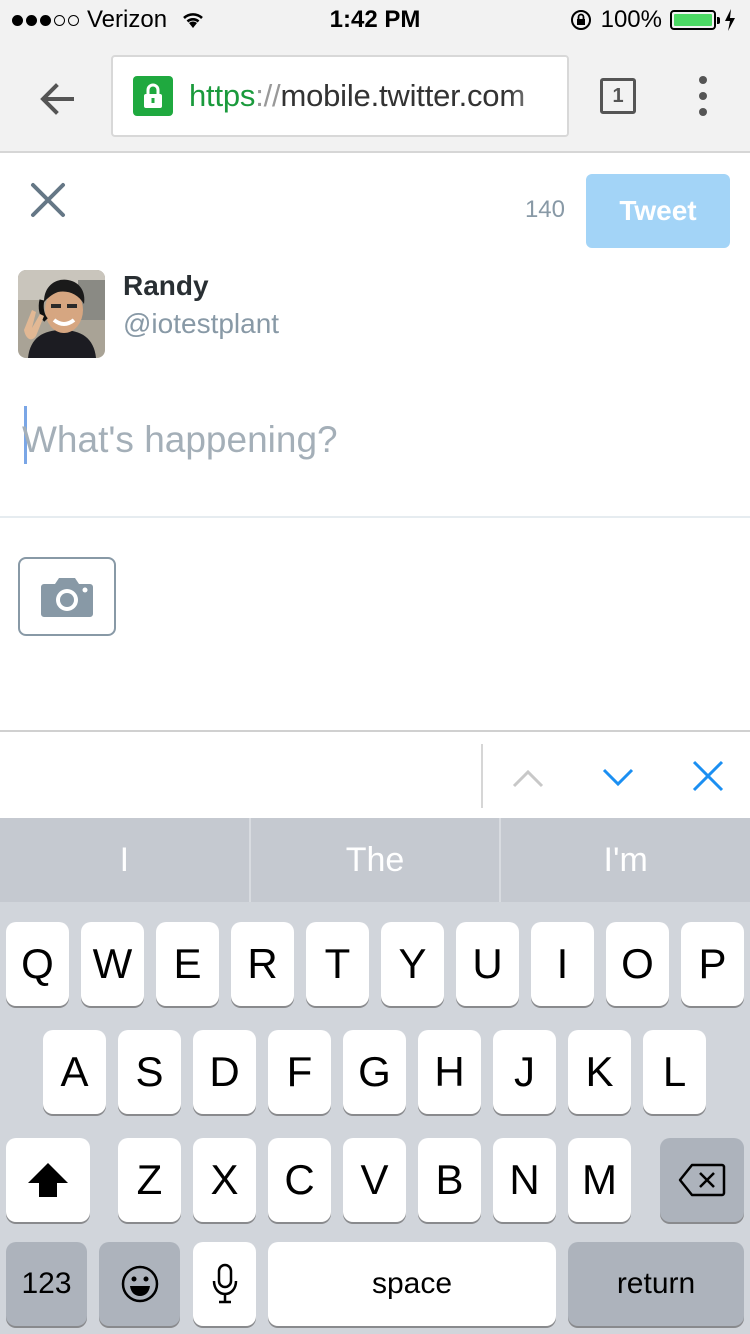  I want to click on emoji-icon, so click(139, 1284).